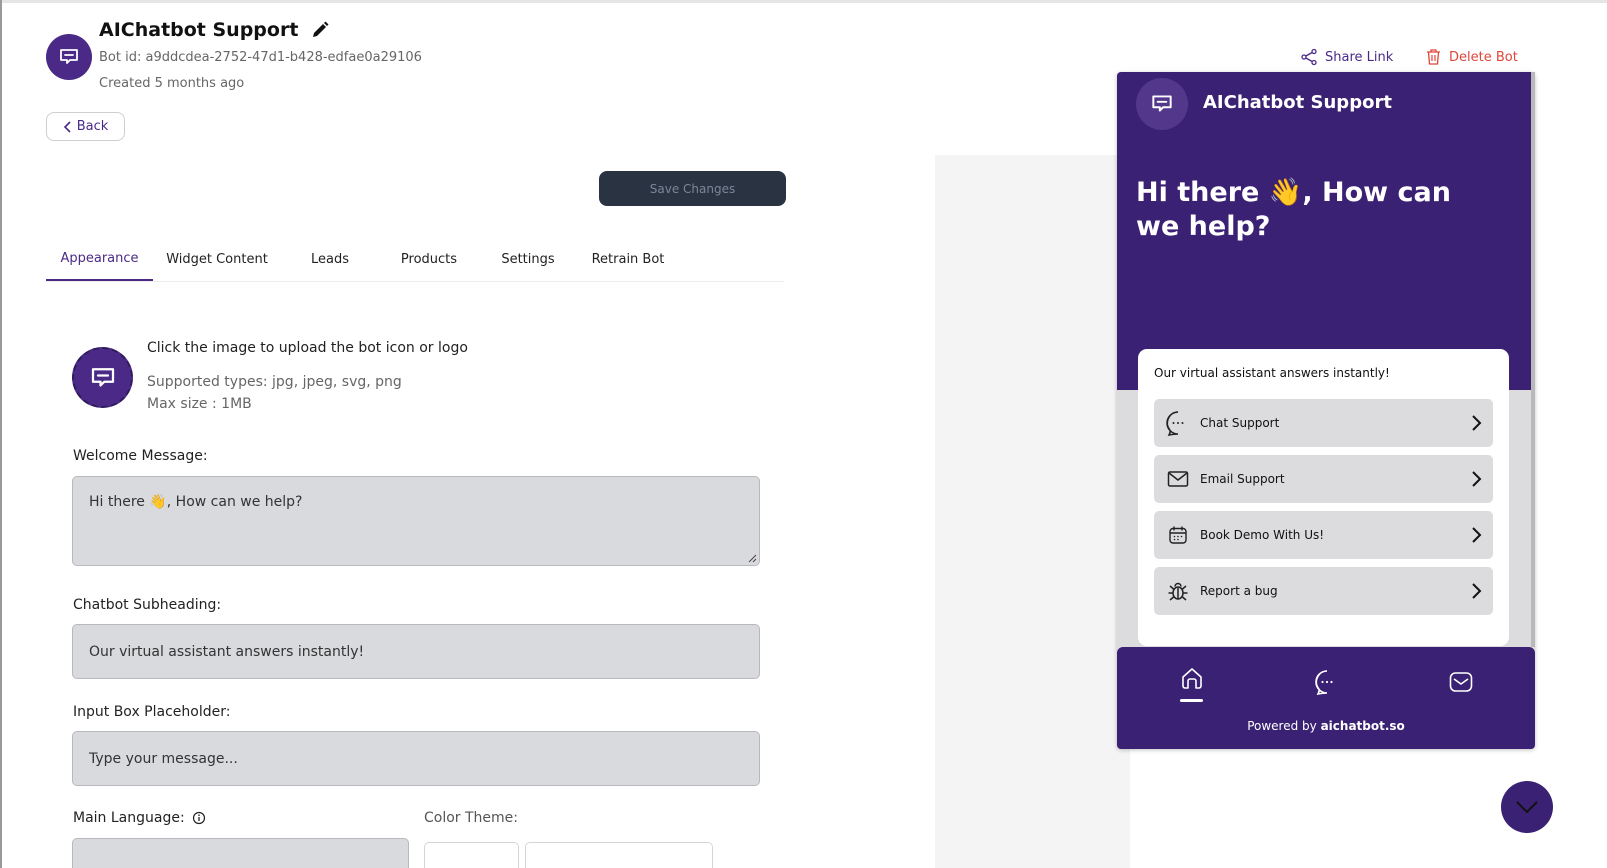 The width and height of the screenshot is (1607, 868). I want to click on share-link-label: Share Link, so click(1359, 57).